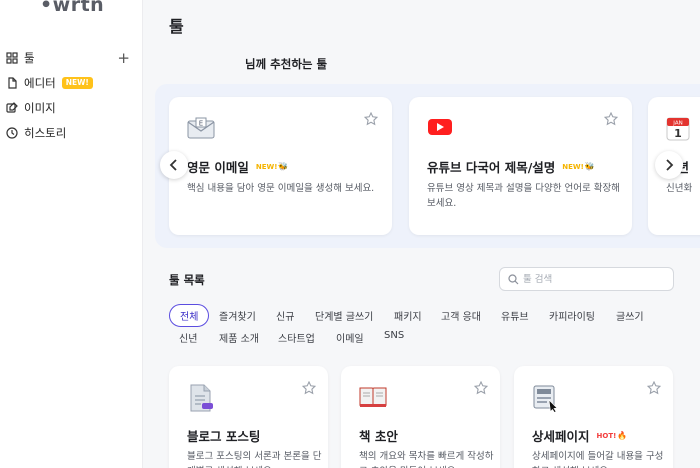 This screenshot has height=468, width=700. I want to click on recommend-card-english-email: E 영문 이메일 NEW! 🐝 핵심 내용을 담아 영문 이메일을 생성해 보세요., so click(280, 166).